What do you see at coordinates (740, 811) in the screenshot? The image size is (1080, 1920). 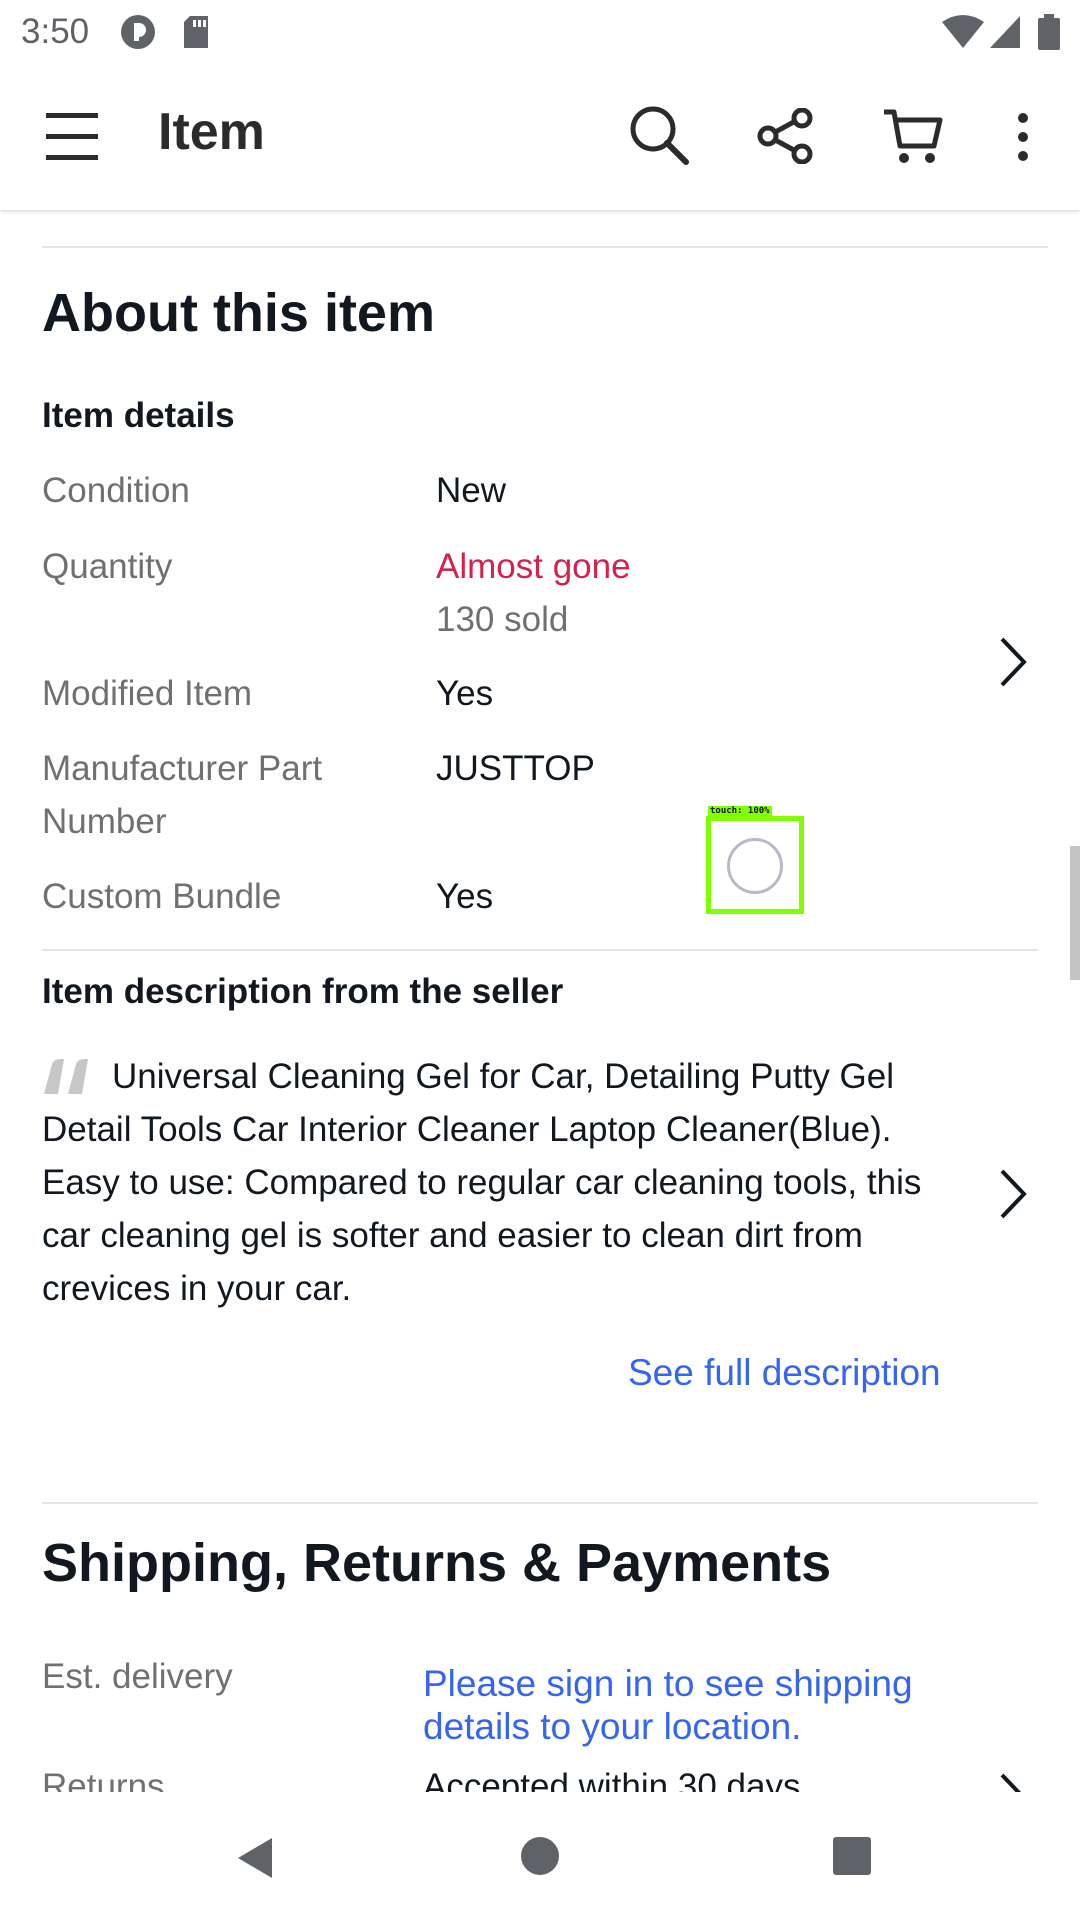 I see `touch-indicator-label: touch: 100%` at bounding box center [740, 811].